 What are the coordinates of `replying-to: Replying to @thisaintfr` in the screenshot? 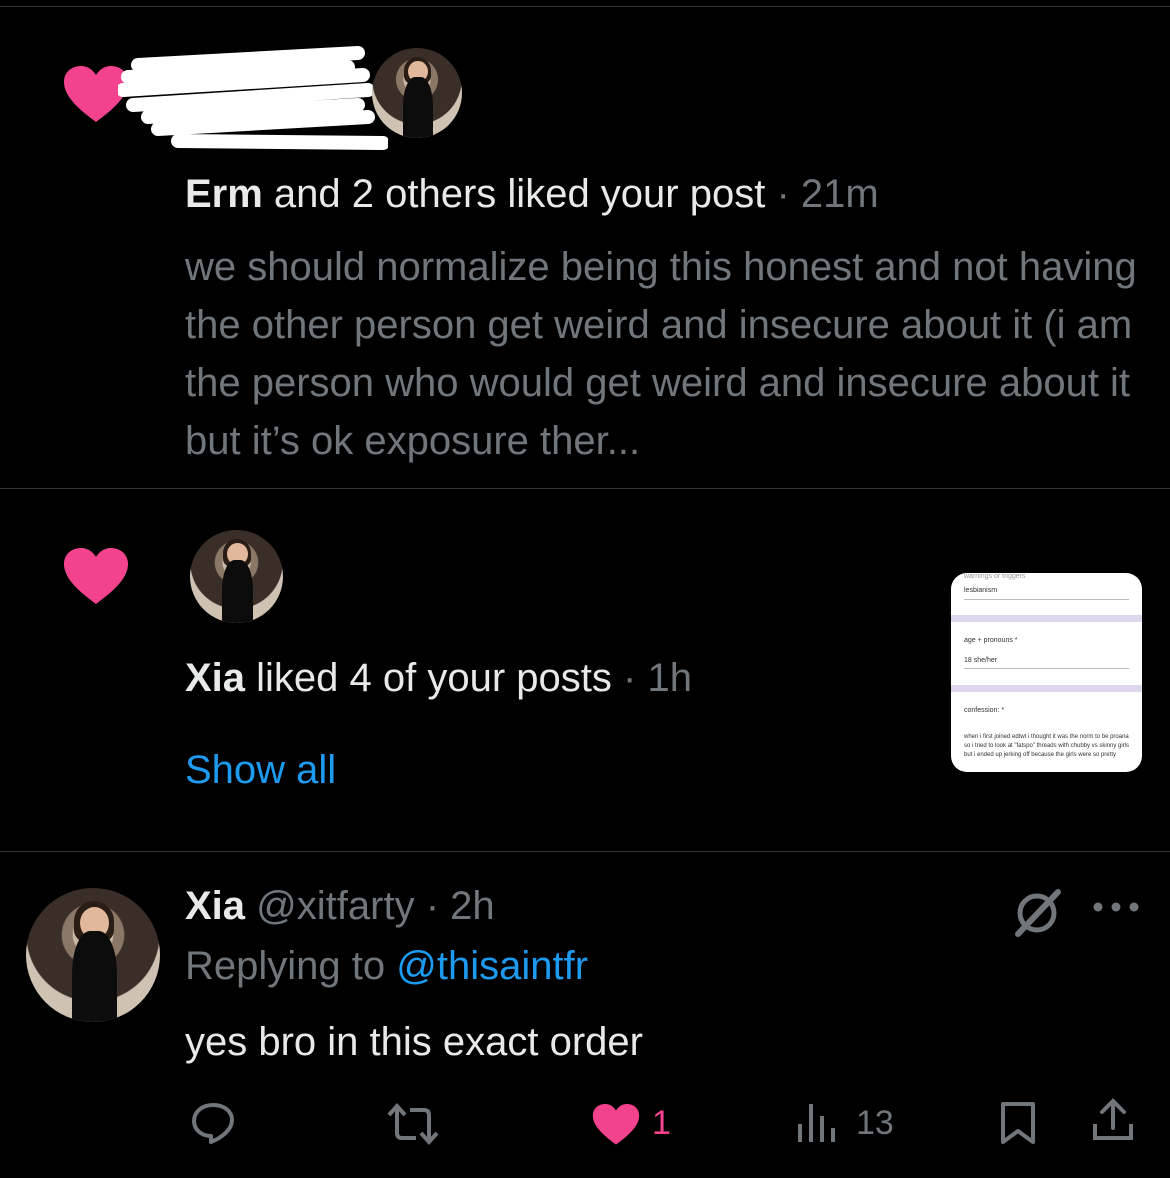 It's located at (387, 966).